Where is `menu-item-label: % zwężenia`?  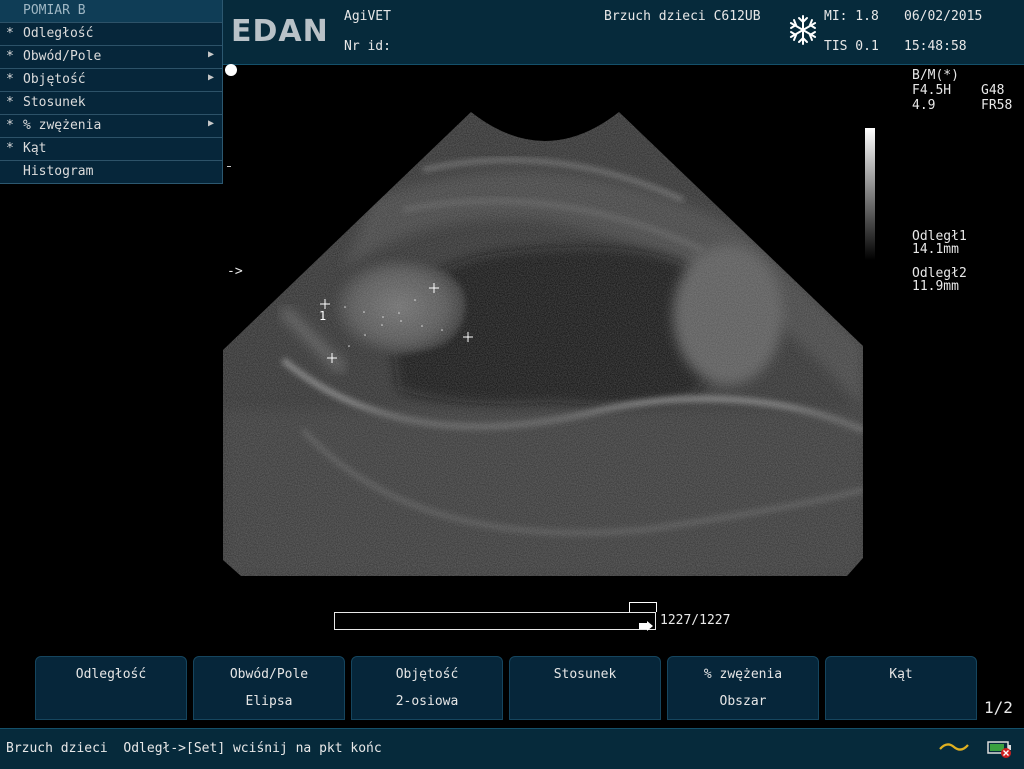
menu-item-label: % zwężenia is located at coordinates (62, 125).